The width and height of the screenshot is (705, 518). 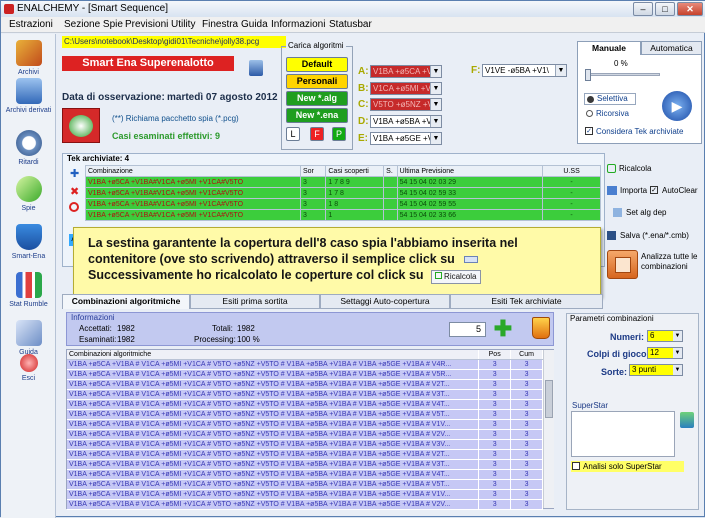 What do you see at coordinates (643, 9) in the screenshot?
I see `minimize-button: –` at bounding box center [643, 9].